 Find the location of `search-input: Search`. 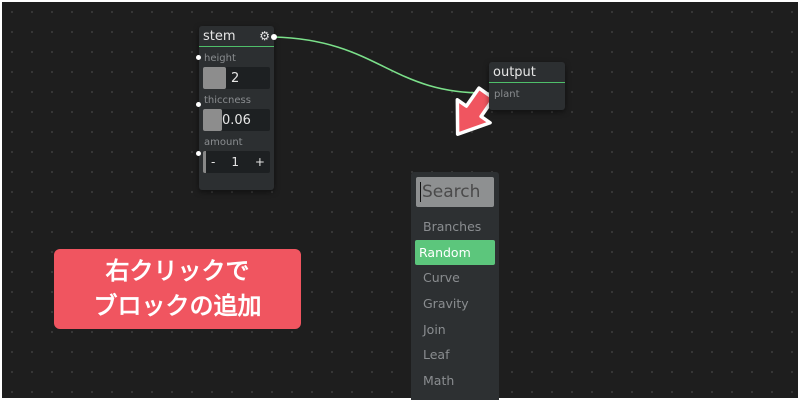

search-input: Search is located at coordinates (455, 192).